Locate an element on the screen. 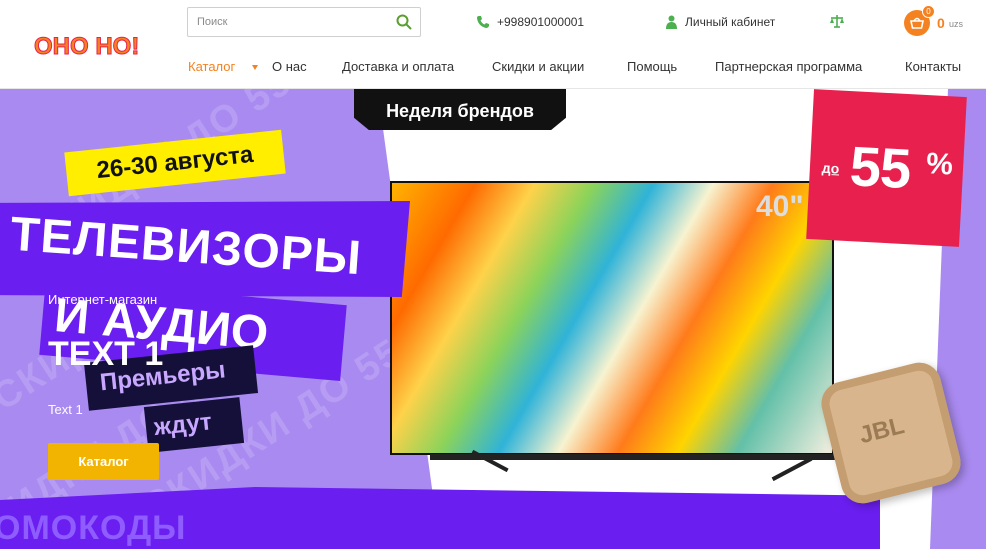 Image resolution: width=986 pixels, height=549 pixels. search-input is located at coordinates (288, 22).